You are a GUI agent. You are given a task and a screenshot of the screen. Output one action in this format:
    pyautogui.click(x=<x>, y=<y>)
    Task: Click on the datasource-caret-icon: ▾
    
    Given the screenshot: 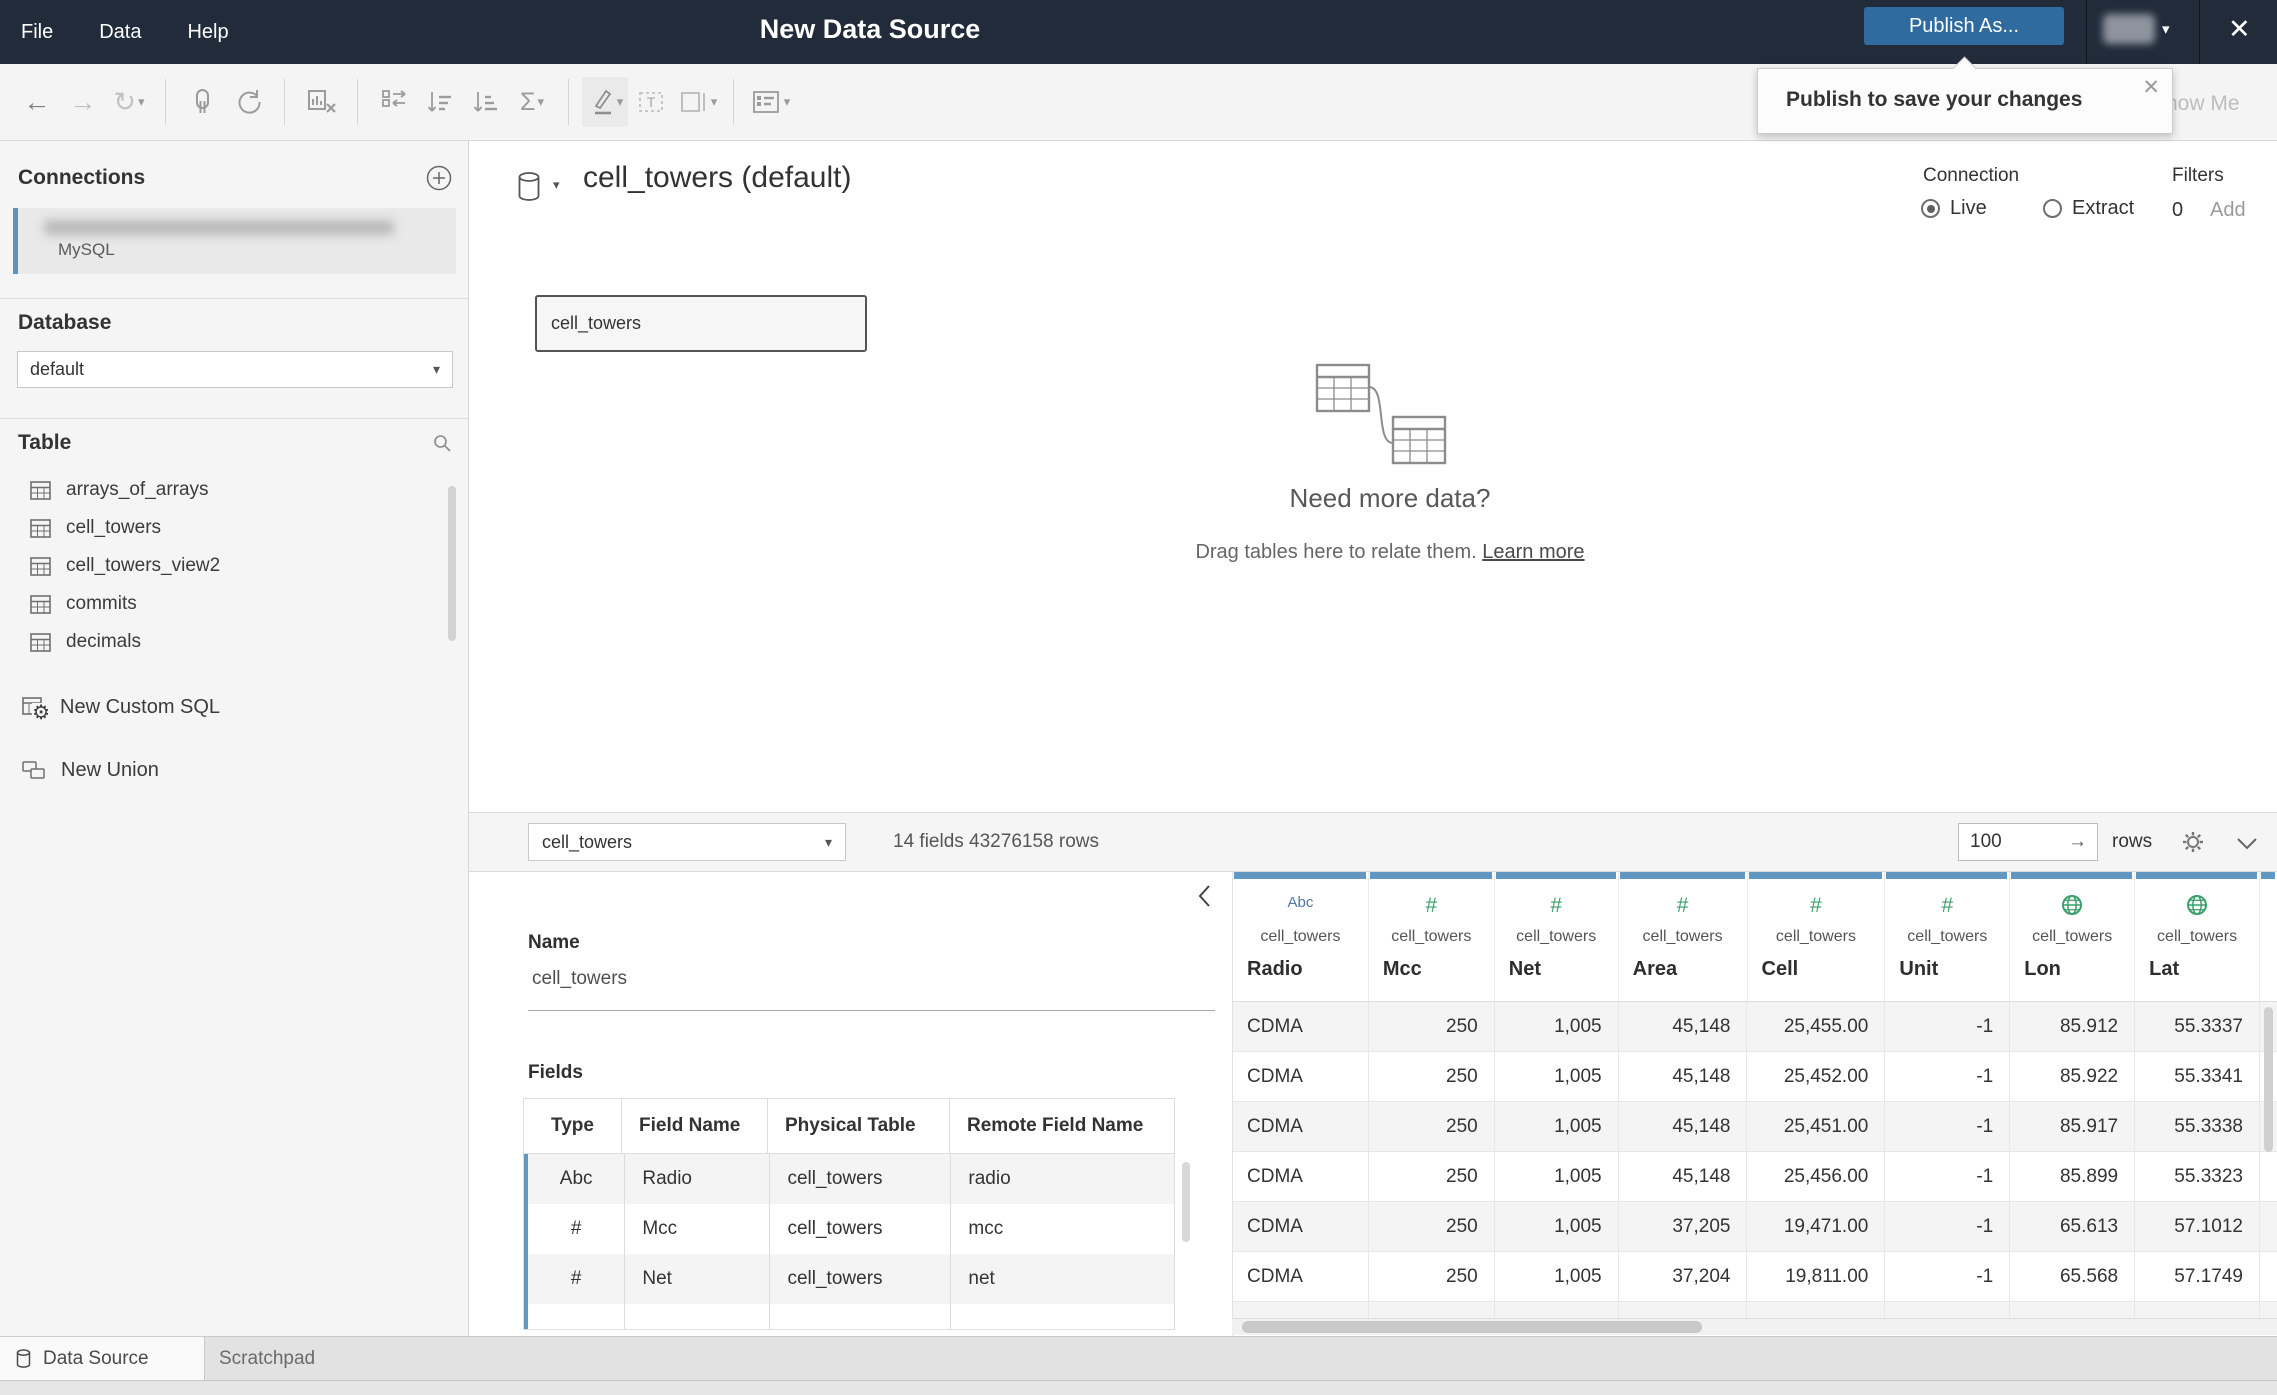 What is the action you would take?
    pyautogui.click(x=556, y=185)
    